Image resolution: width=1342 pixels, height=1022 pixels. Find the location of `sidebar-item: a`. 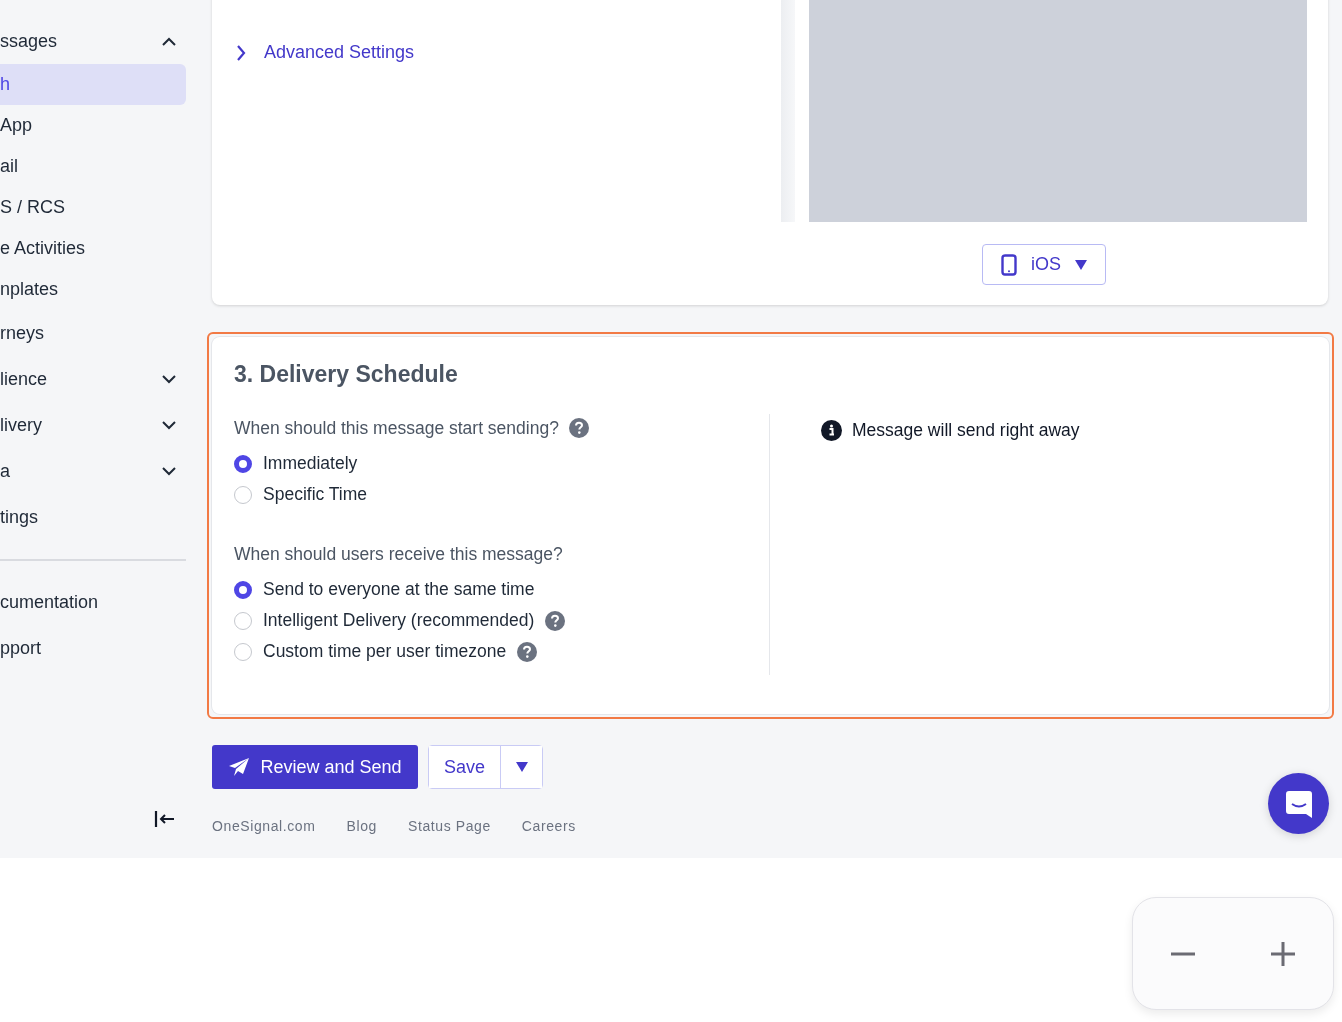

sidebar-item: a is located at coordinates (93, 471).